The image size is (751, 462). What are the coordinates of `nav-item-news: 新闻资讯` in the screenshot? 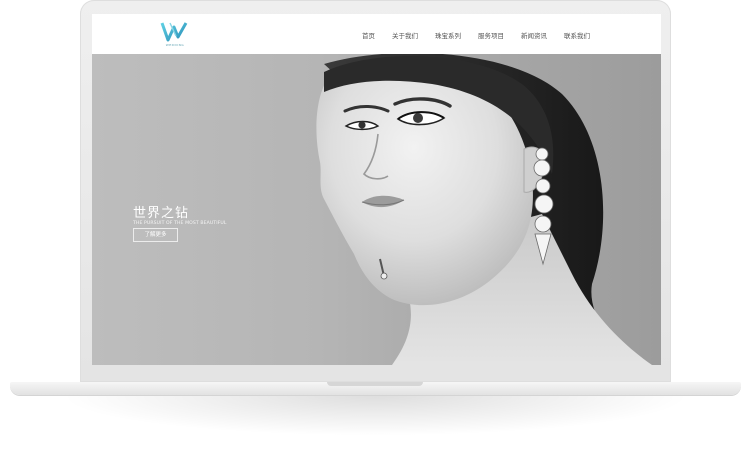 It's located at (534, 36).